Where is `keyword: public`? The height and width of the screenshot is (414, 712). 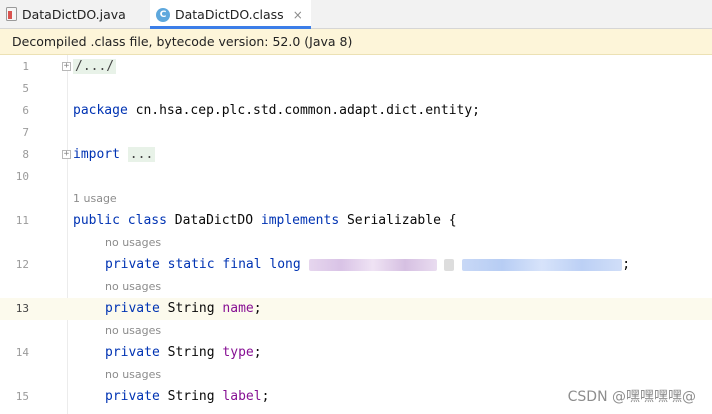 keyword: public is located at coordinates (96, 220).